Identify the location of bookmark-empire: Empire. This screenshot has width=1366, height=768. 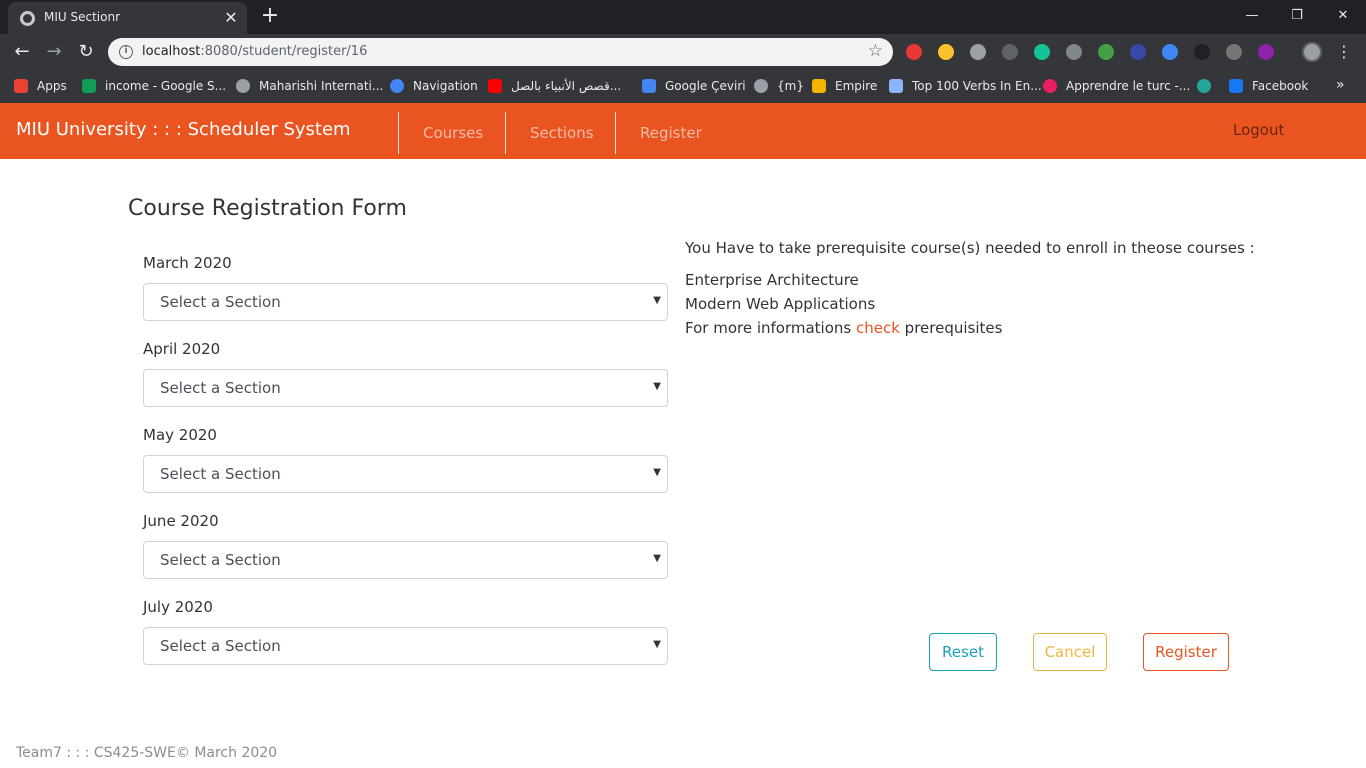
(844, 86).